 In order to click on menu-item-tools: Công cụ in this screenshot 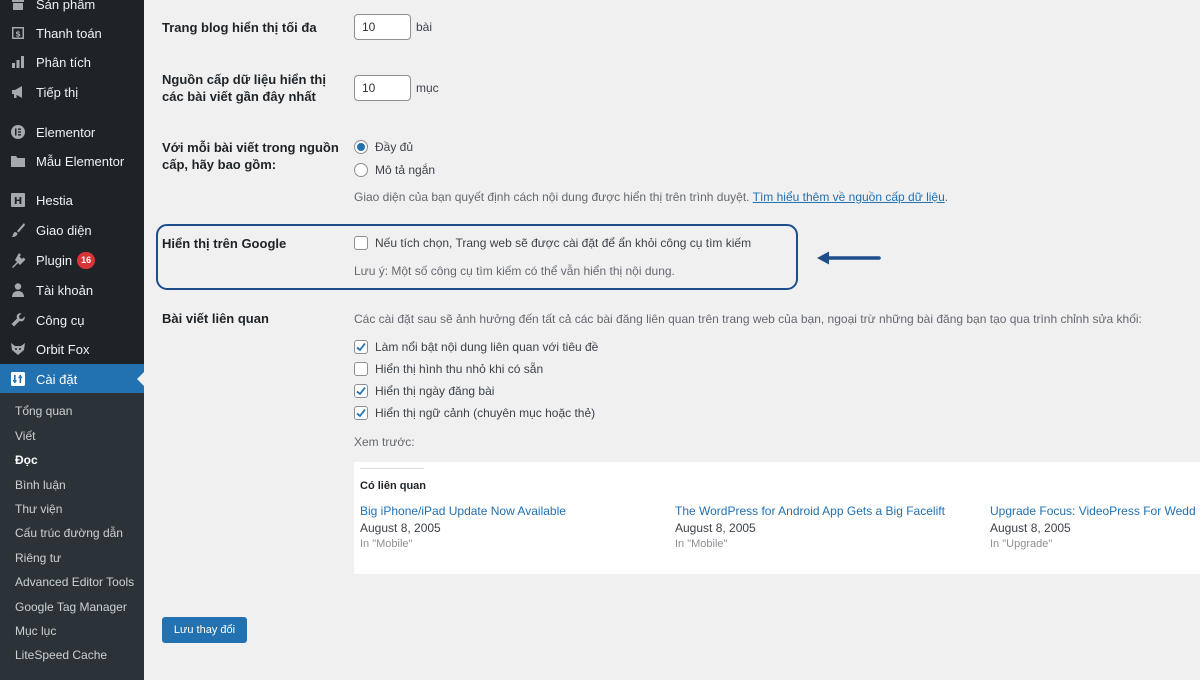, I will do `click(72, 320)`.